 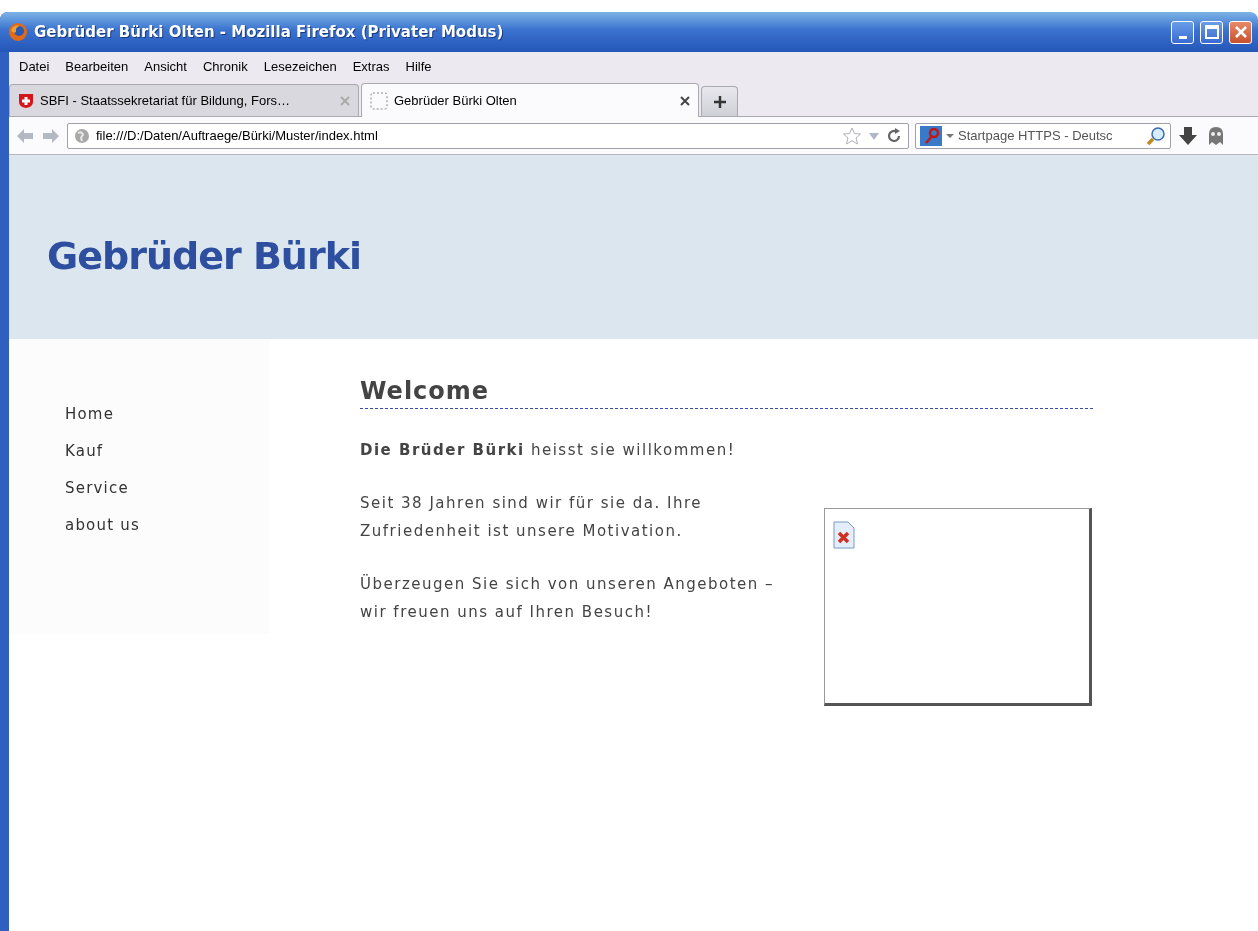 What do you see at coordinates (416, 66) in the screenshot?
I see `menu-item: Hilfe` at bounding box center [416, 66].